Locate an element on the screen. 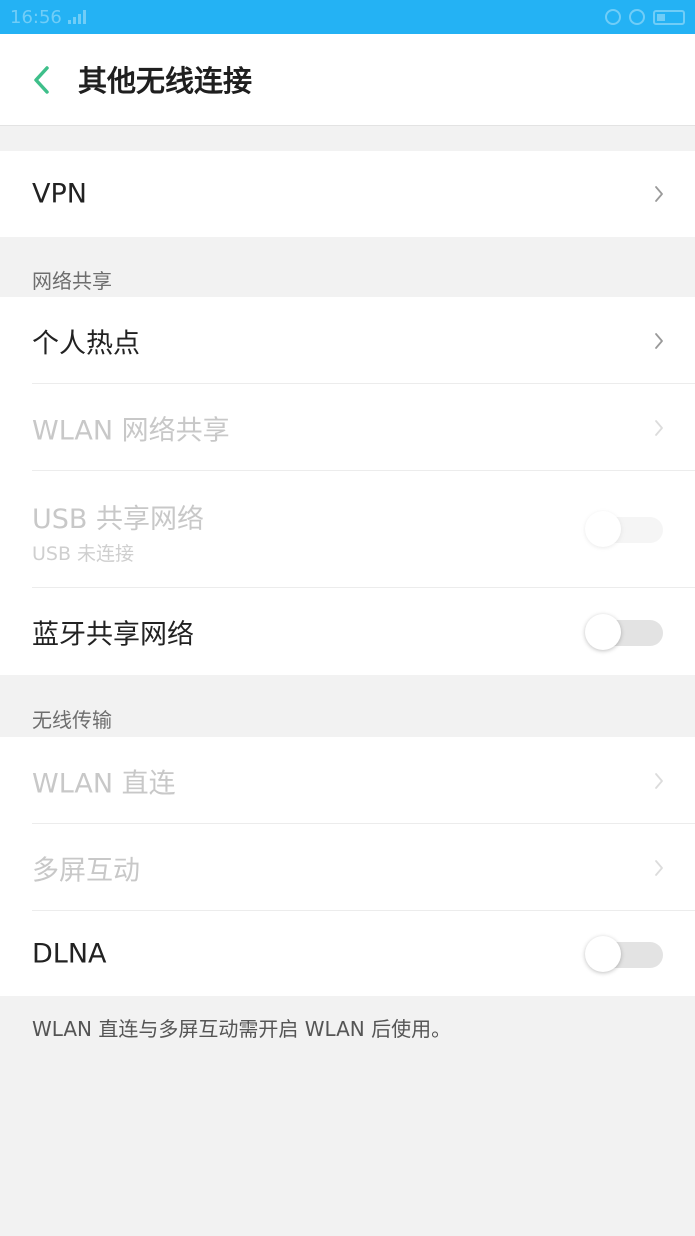  wlan-direct-row: WLAN 直连 is located at coordinates (347, 780).